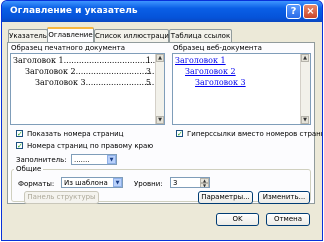 The image size is (324, 242). Describe the element at coordinates (237, 219) in the screenshot. I see `ok-button: OK` at that location.